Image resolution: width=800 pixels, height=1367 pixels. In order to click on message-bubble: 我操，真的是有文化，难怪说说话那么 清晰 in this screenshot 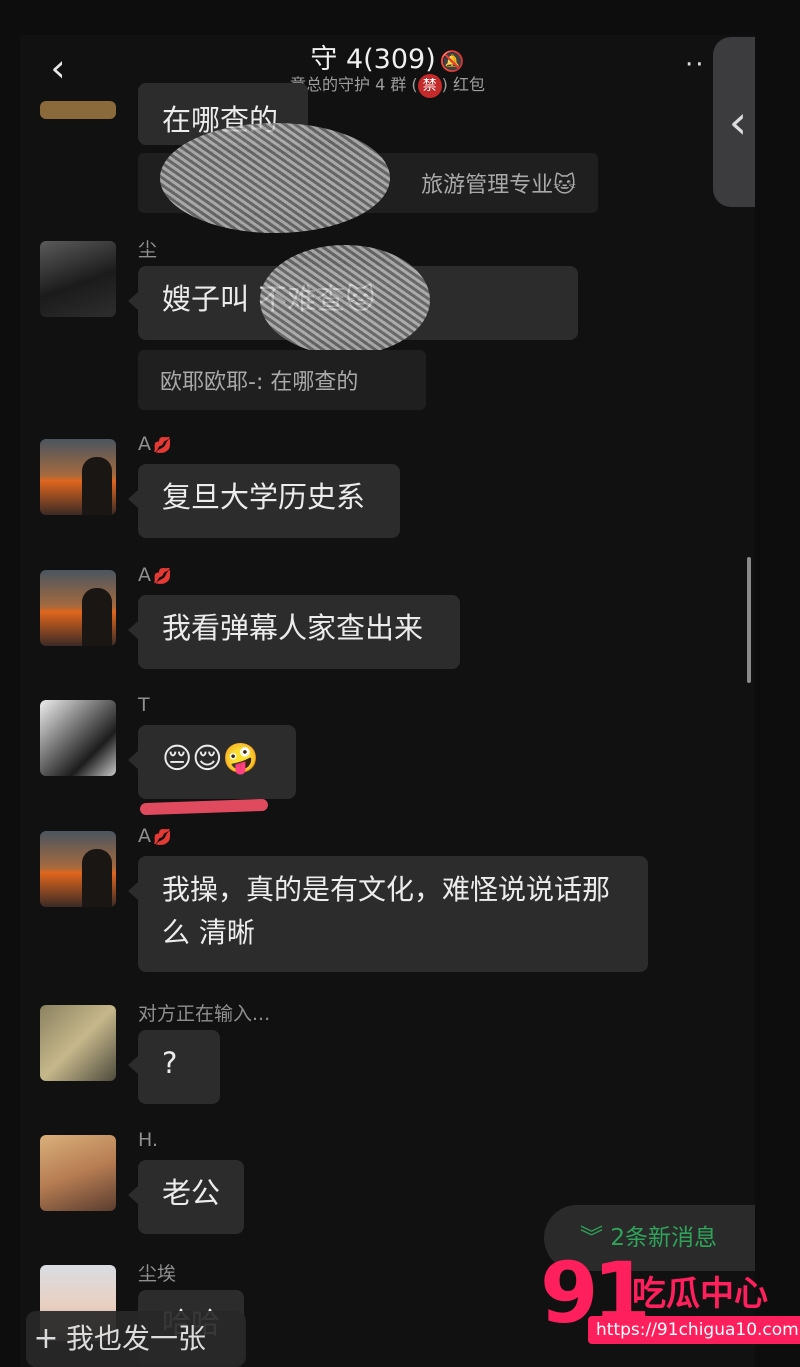, I will do `click(388, 914)`.